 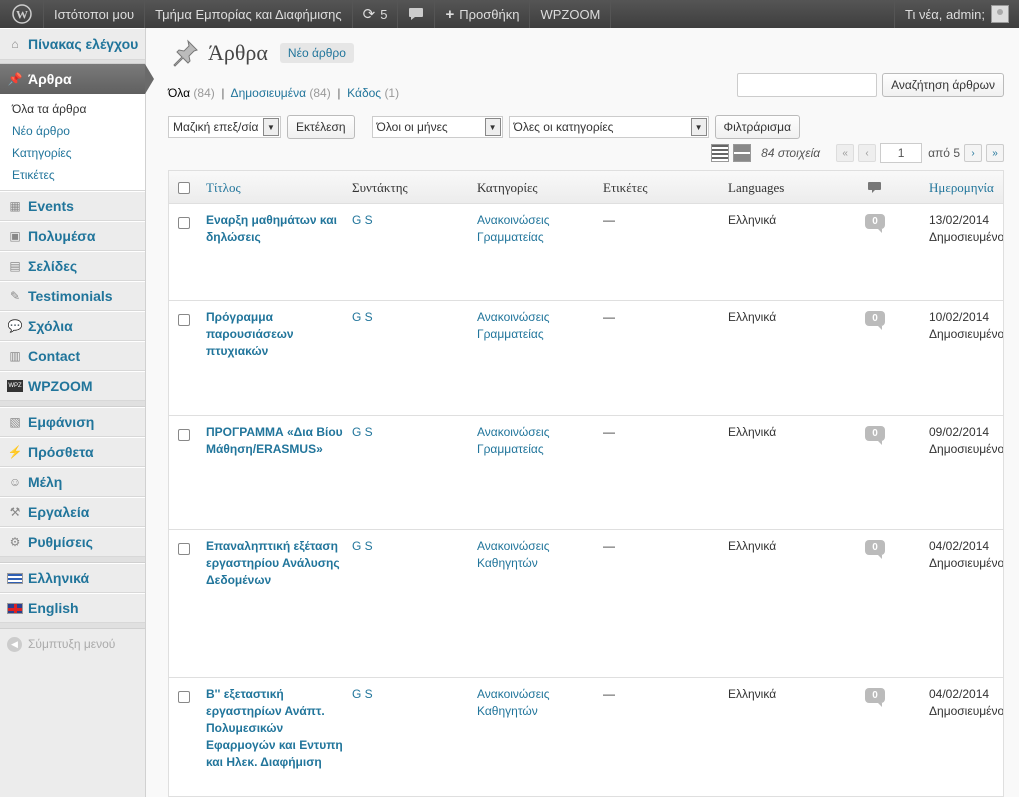 I want to click on prev-page-button: ‹, so click(x=867, y=153).